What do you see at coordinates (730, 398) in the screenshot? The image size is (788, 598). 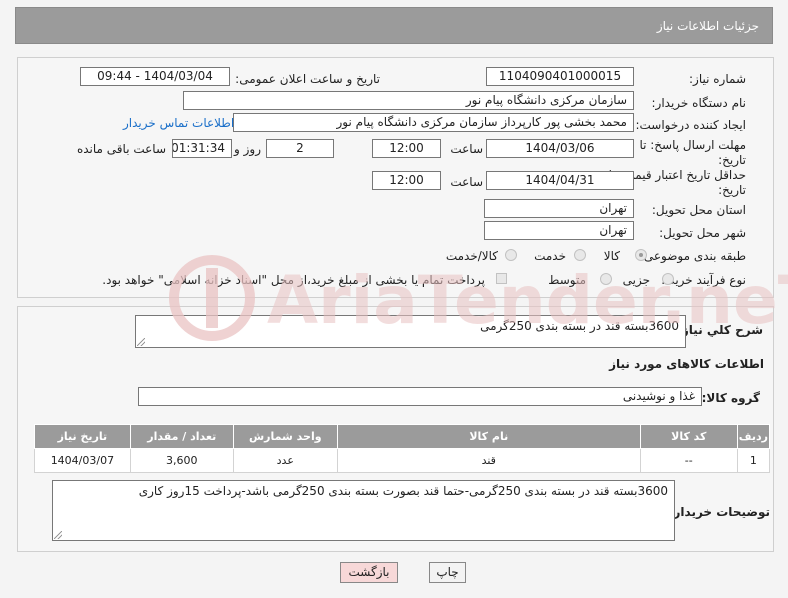 I see `goods-group-label: گروه کالا:` at bounding box center [730, 398].